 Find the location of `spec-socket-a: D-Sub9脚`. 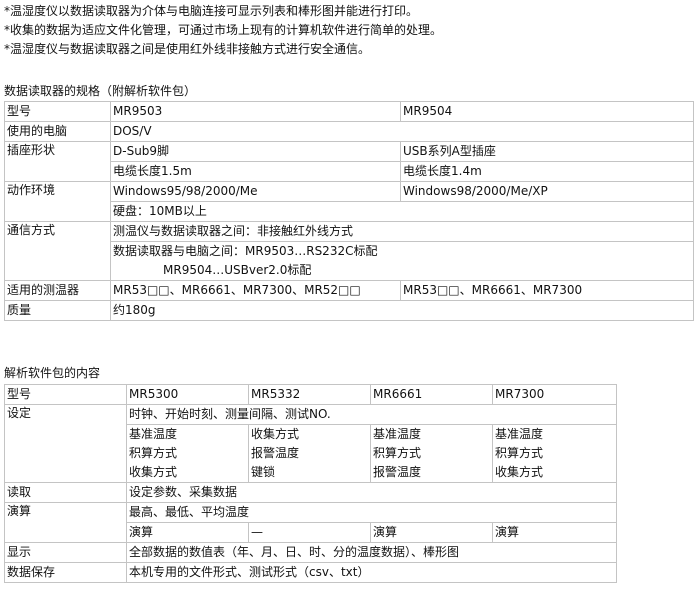

spec-socket-a: D-Sub9脚 is located at coordinates (255, 151).